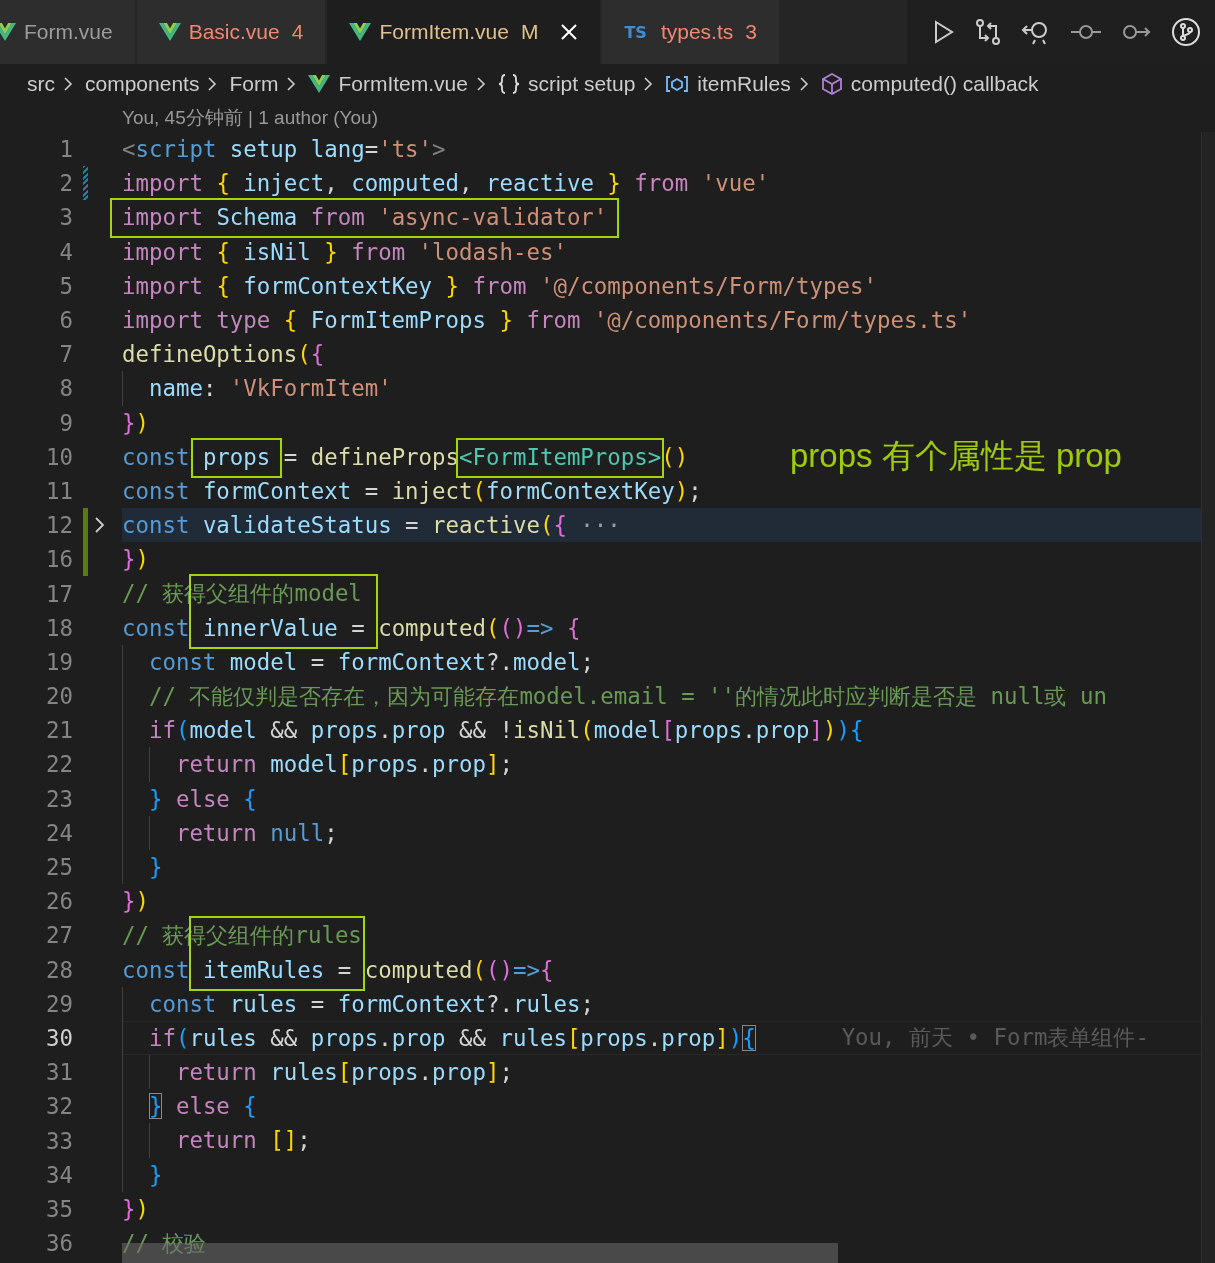 Image resolution: width=1215 pixels, height=1263 pixels. Describe the element at coordinates (68, 32) in the screenshot. I see `editor-tab: Form.vue` at that location.